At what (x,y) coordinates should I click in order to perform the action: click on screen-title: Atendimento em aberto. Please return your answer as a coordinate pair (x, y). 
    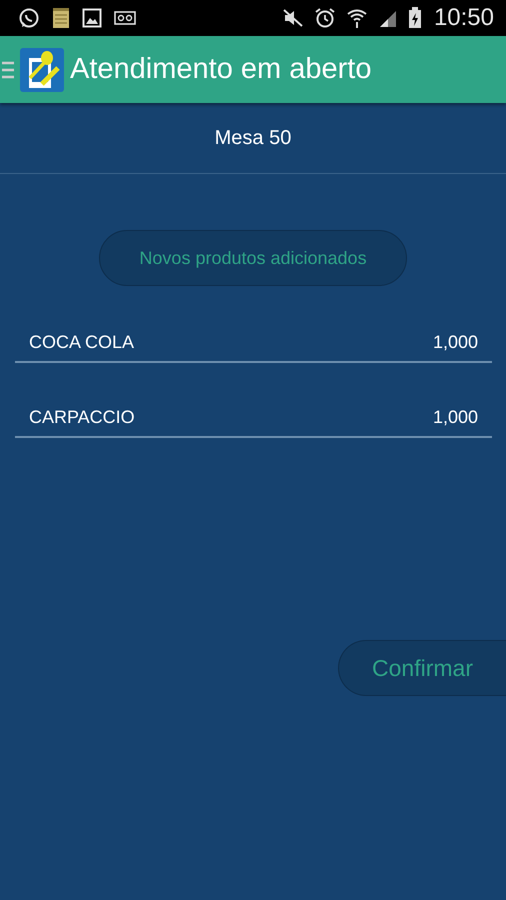
    Looking at the image, I should click on (221, 69).